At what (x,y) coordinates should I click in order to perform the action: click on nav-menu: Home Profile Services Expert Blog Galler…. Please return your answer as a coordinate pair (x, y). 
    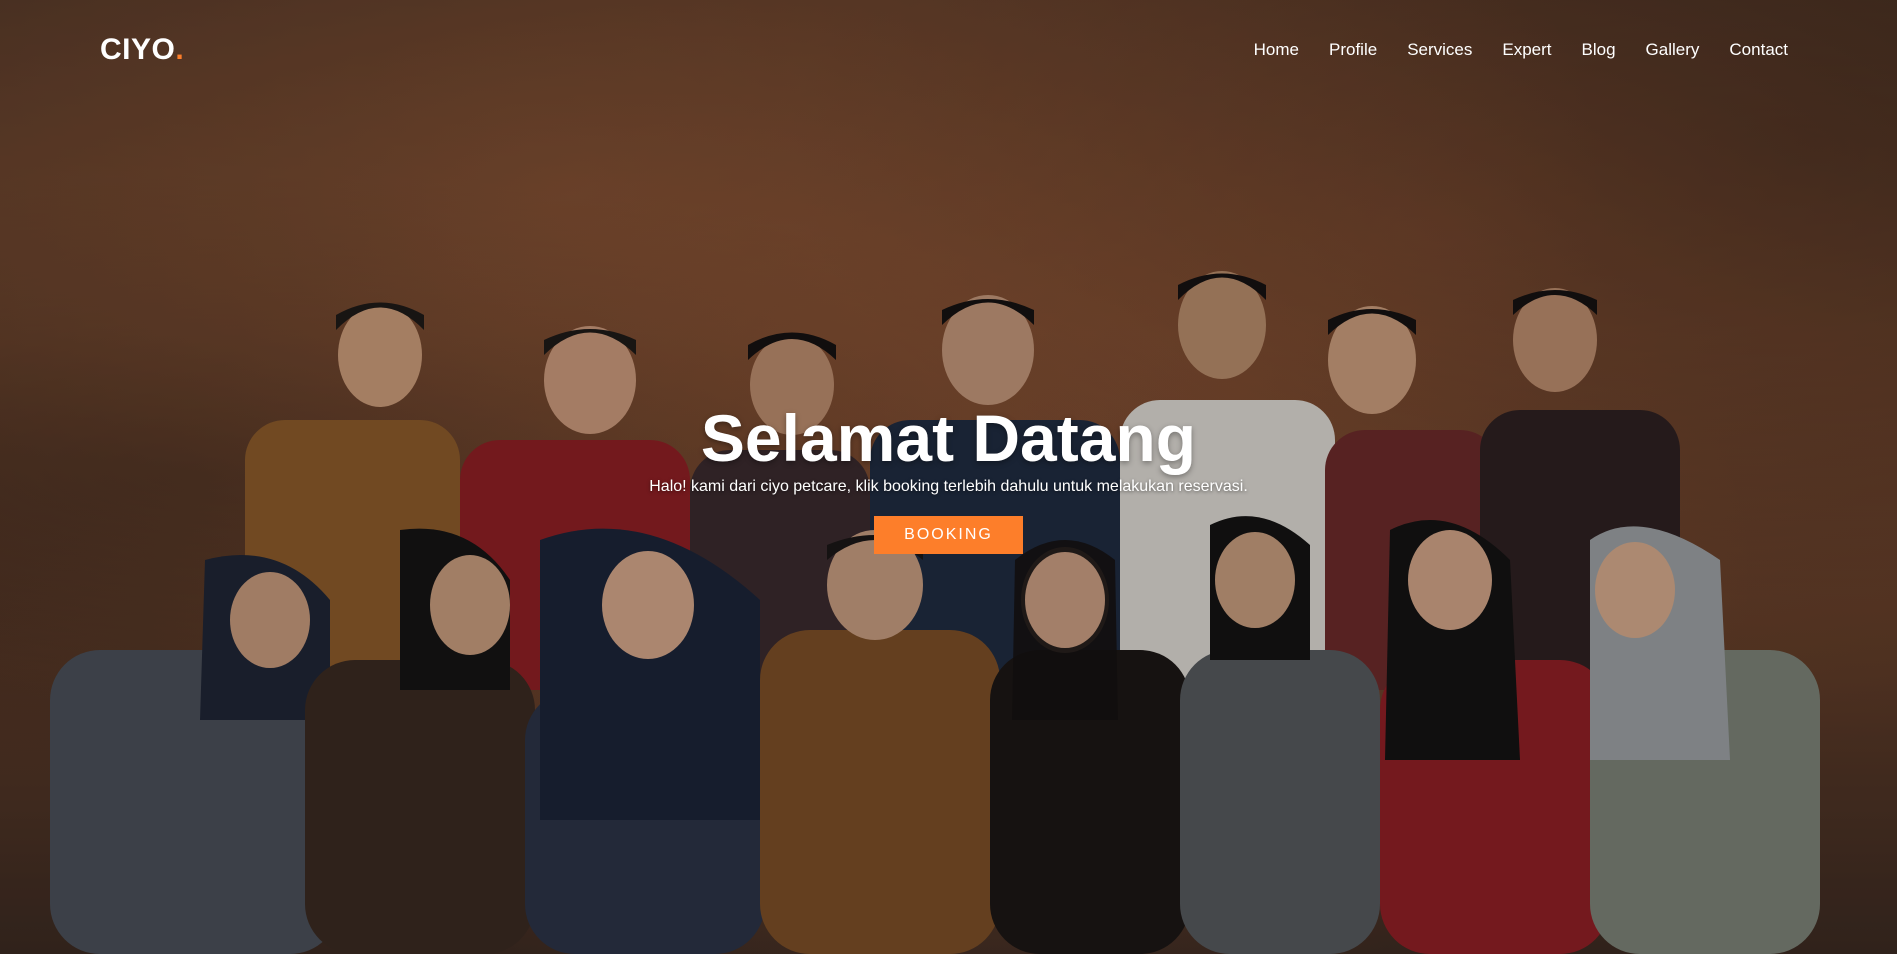
    Looking at the image, I should click on (1521, 50).